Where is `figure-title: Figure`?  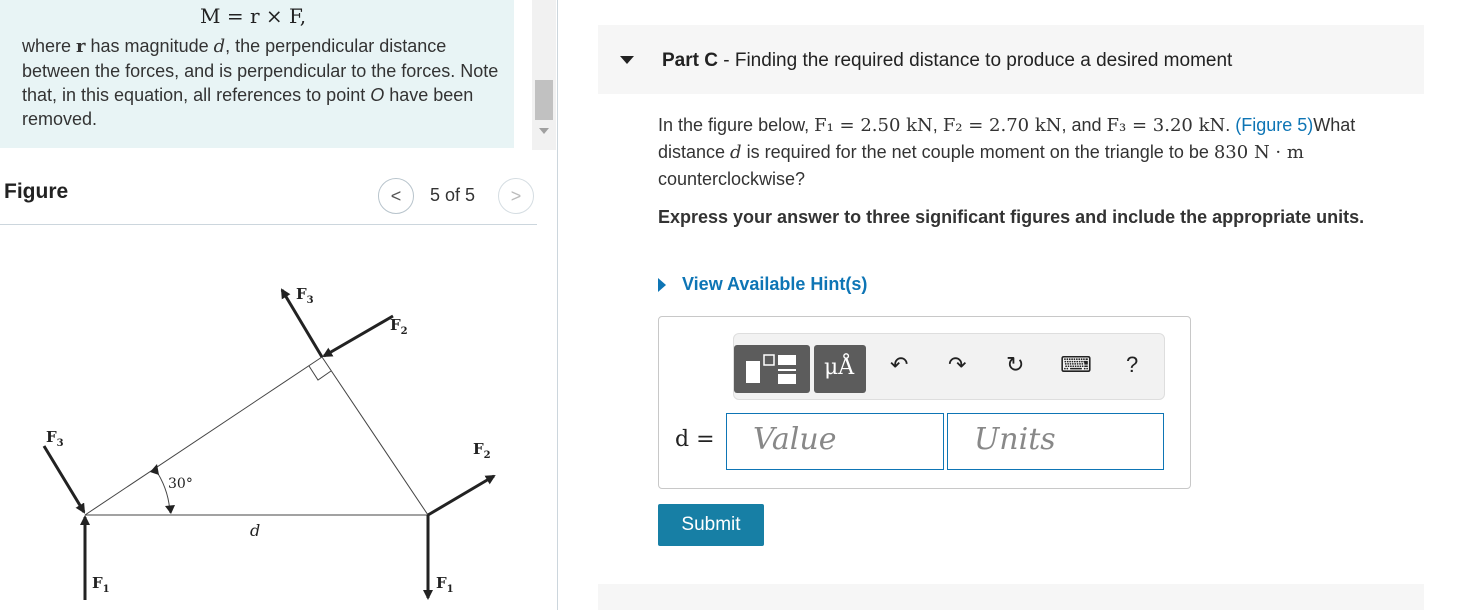
figure-title: Figure is located at coordinates (36, 191).